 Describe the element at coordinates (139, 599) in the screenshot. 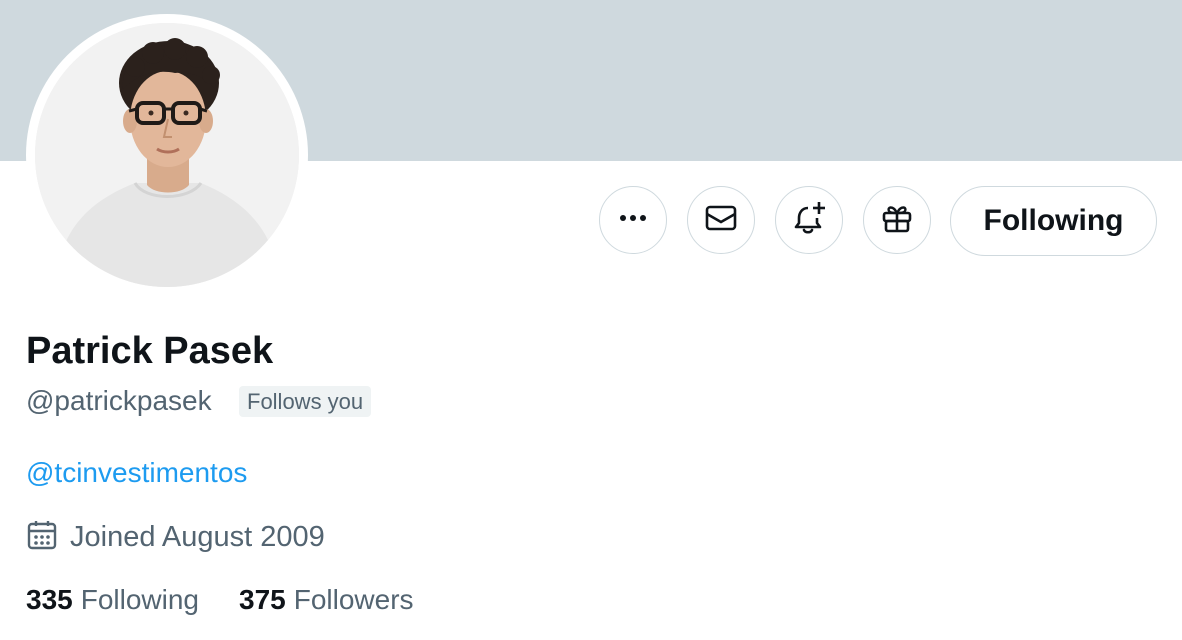

I see `following-label: Following` at that location.